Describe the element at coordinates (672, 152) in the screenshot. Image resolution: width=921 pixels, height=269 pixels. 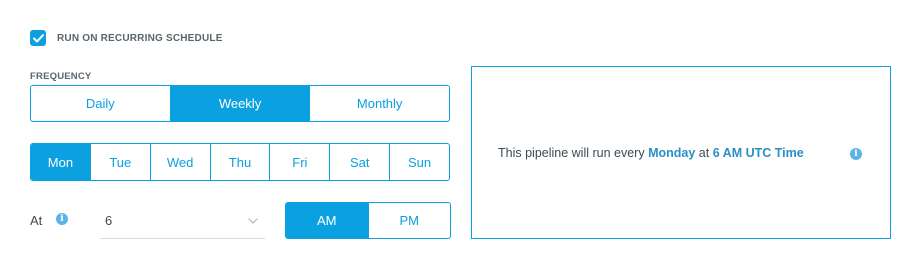
I see `summary-day: Monday` at that location.